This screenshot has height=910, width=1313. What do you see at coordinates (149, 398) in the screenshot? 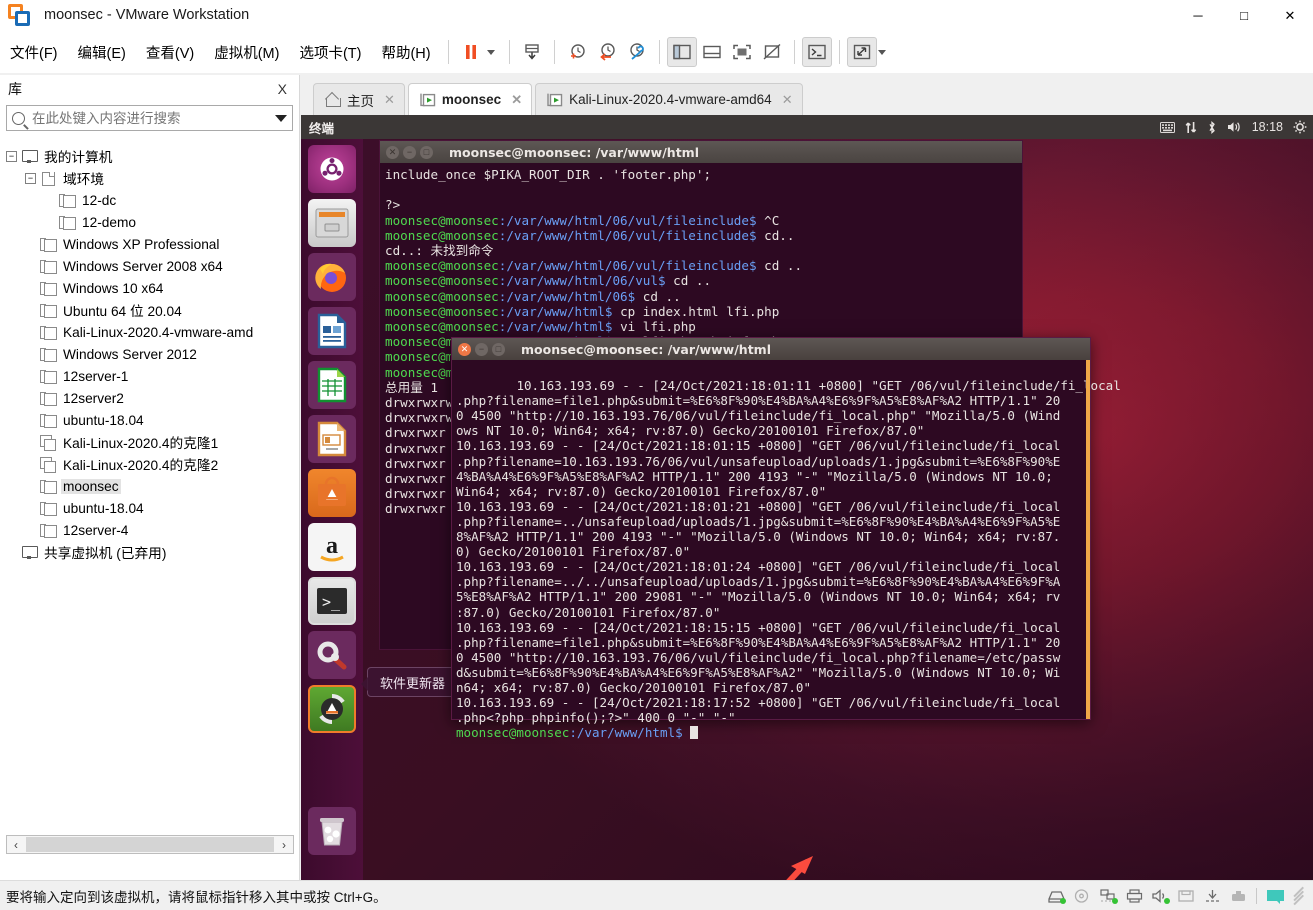
I see `tree-item-12server2: 12server2` at bounding box center [149, 398].